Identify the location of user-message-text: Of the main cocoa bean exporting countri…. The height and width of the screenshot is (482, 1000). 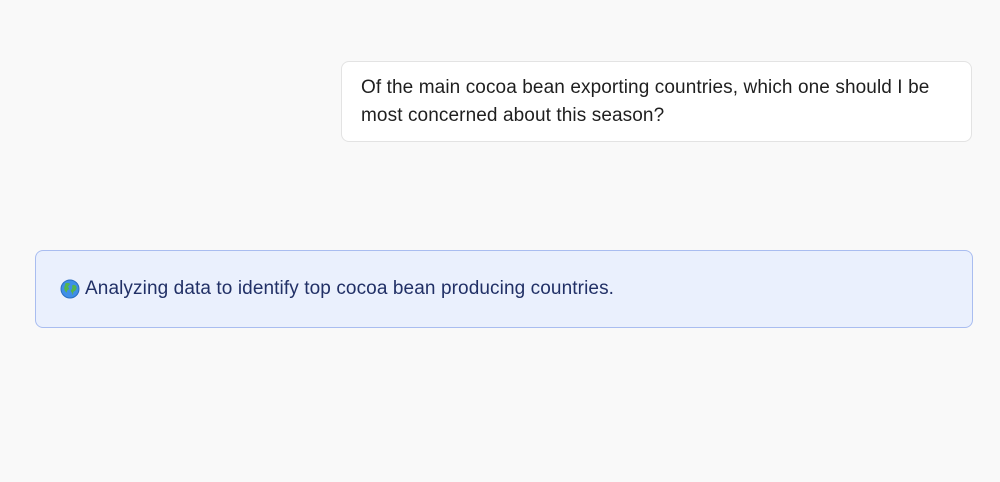
(645, 101).